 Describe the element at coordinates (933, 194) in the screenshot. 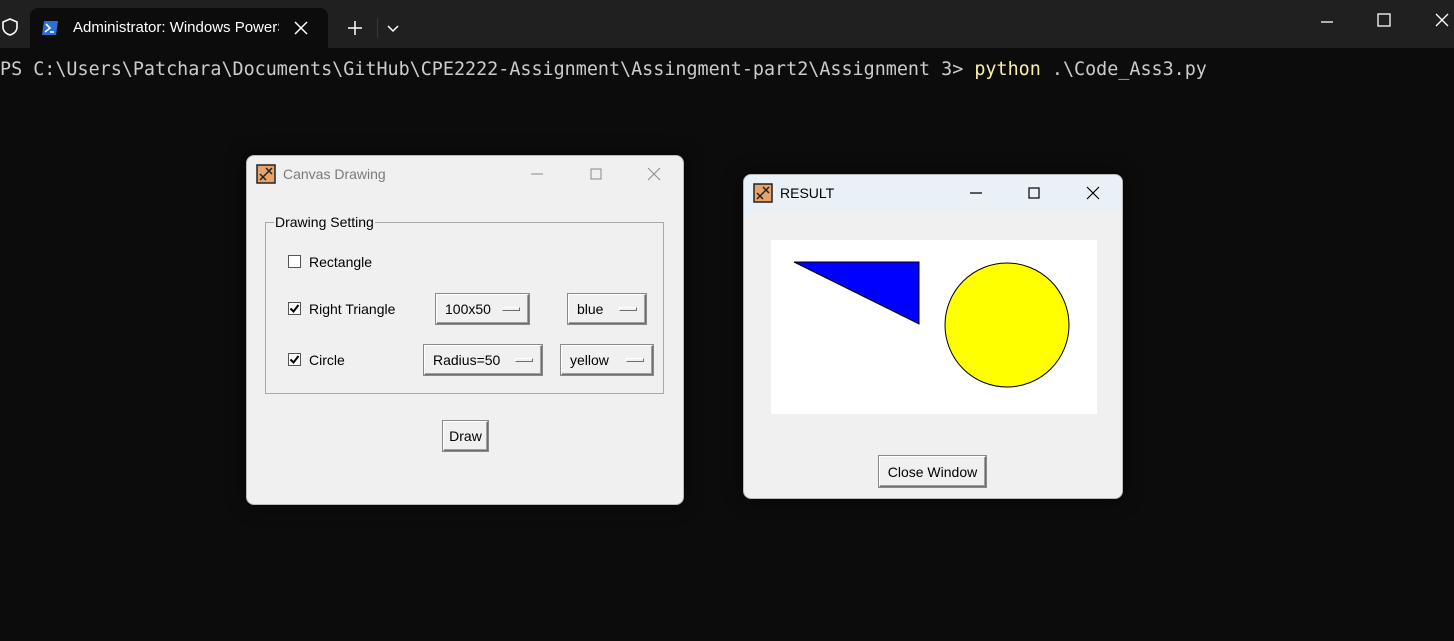

I see `result-titlebar: RESULT` at that location.